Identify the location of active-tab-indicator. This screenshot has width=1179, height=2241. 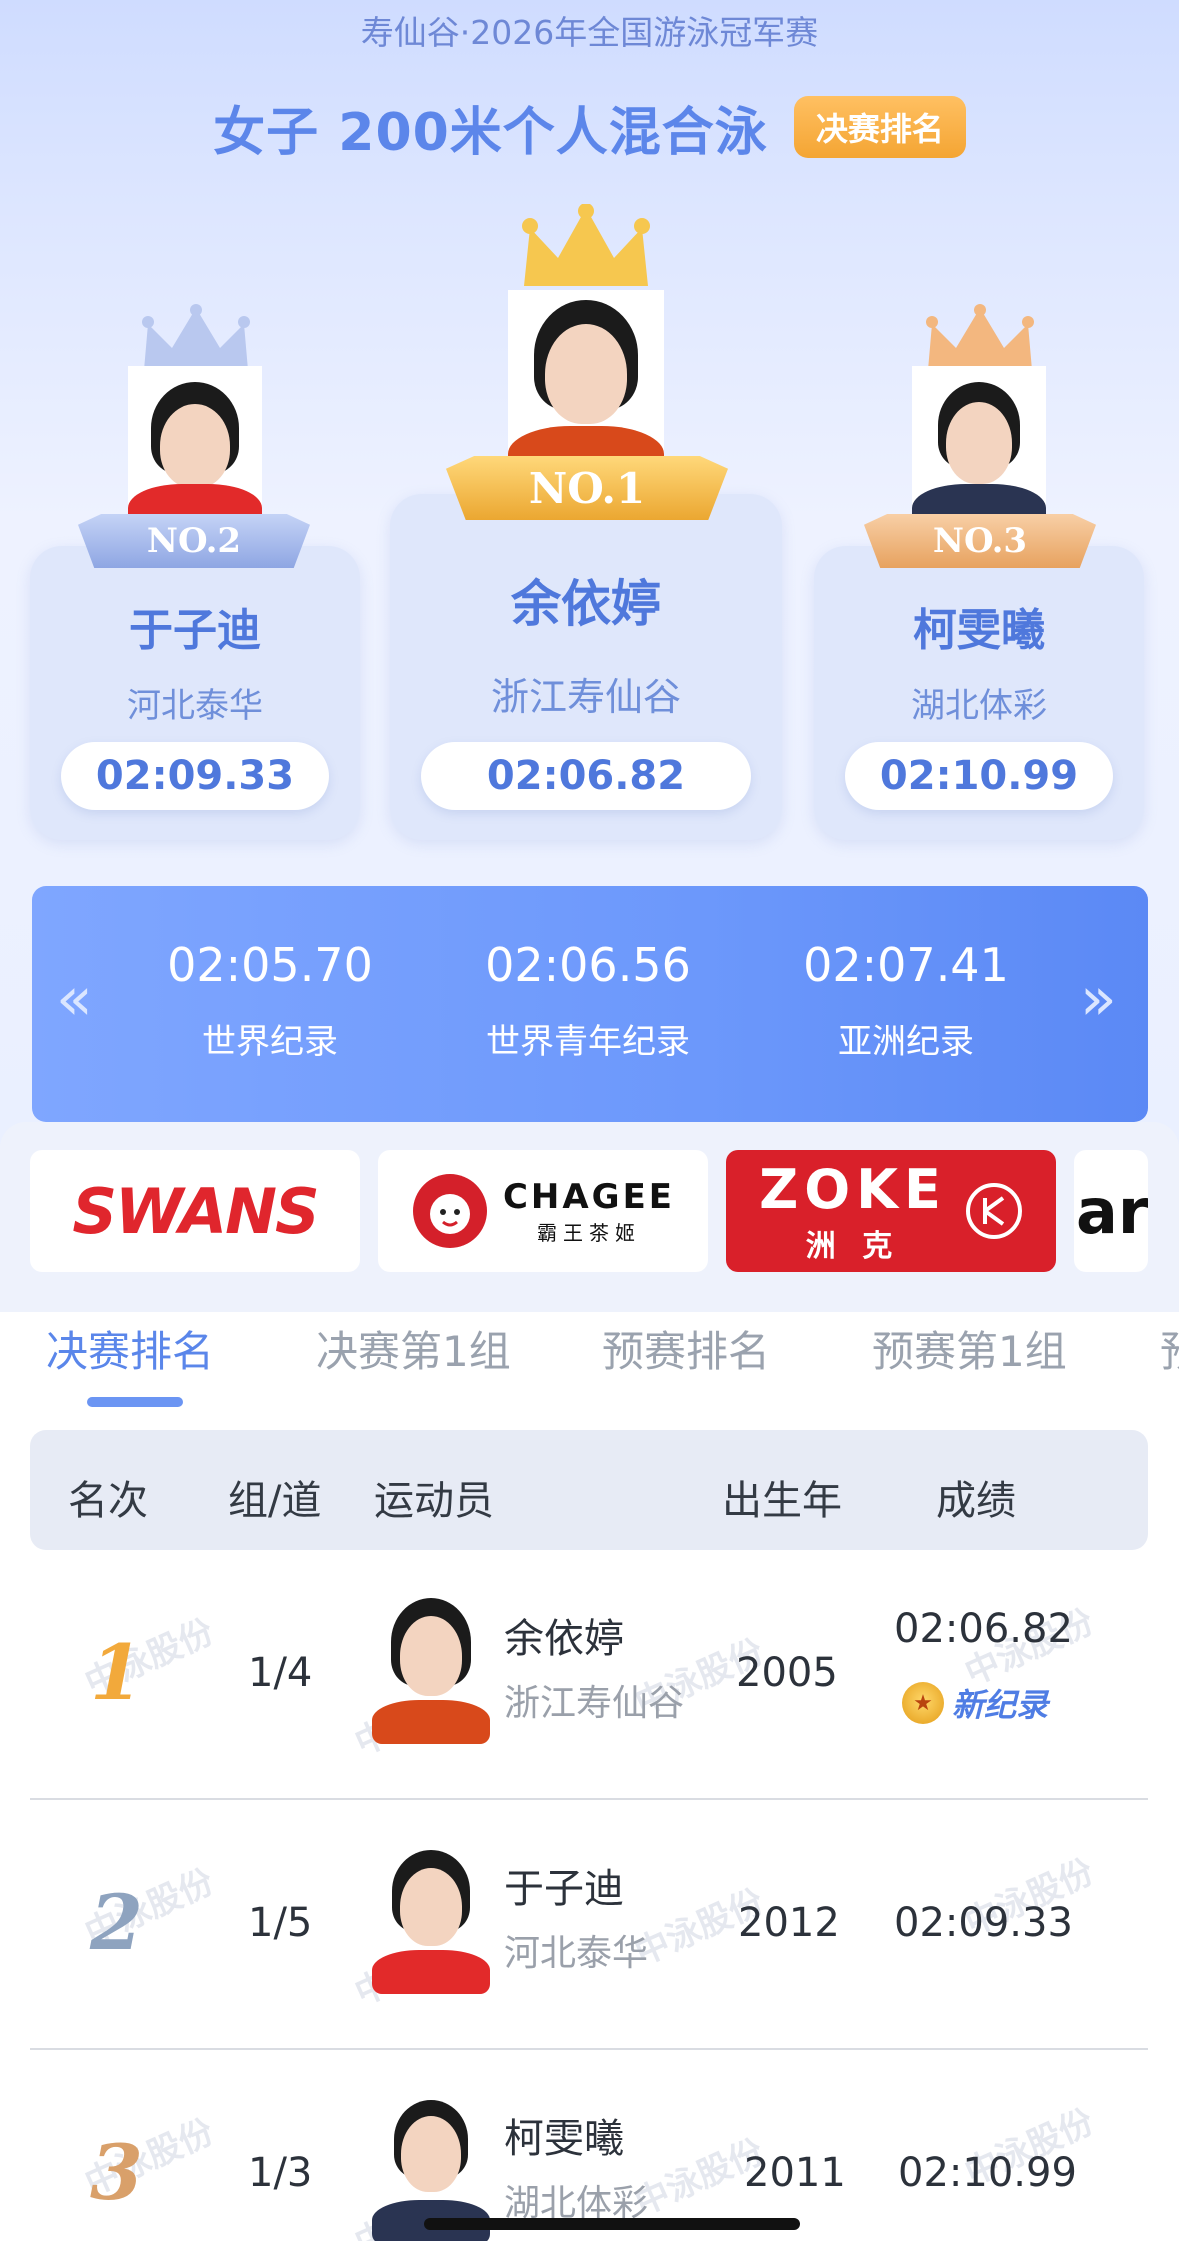
(135, 1402).